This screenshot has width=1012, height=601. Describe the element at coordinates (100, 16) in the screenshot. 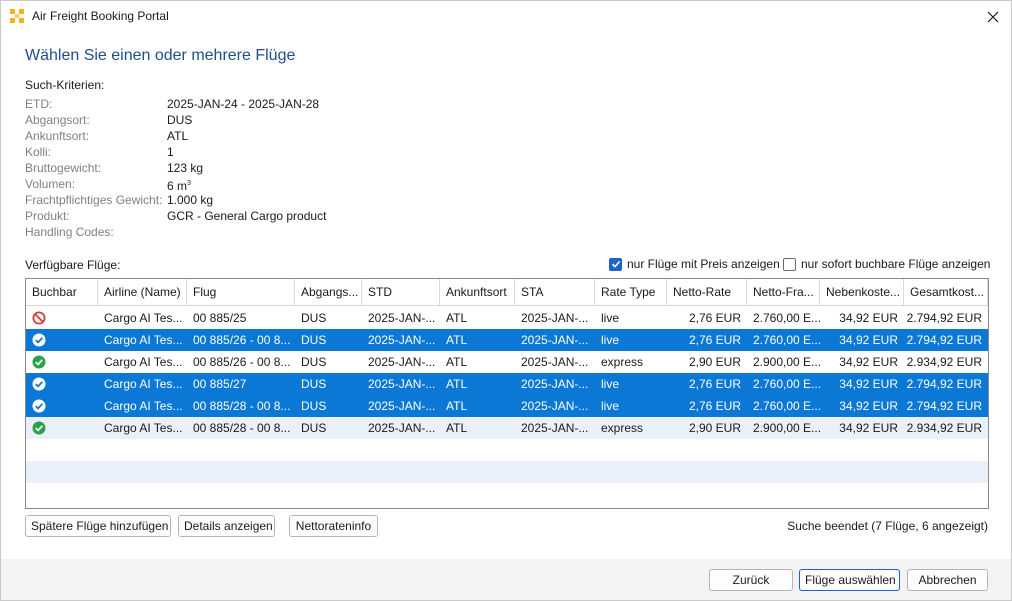

I see `window-title: Air Freight Booking Portal` at that location.